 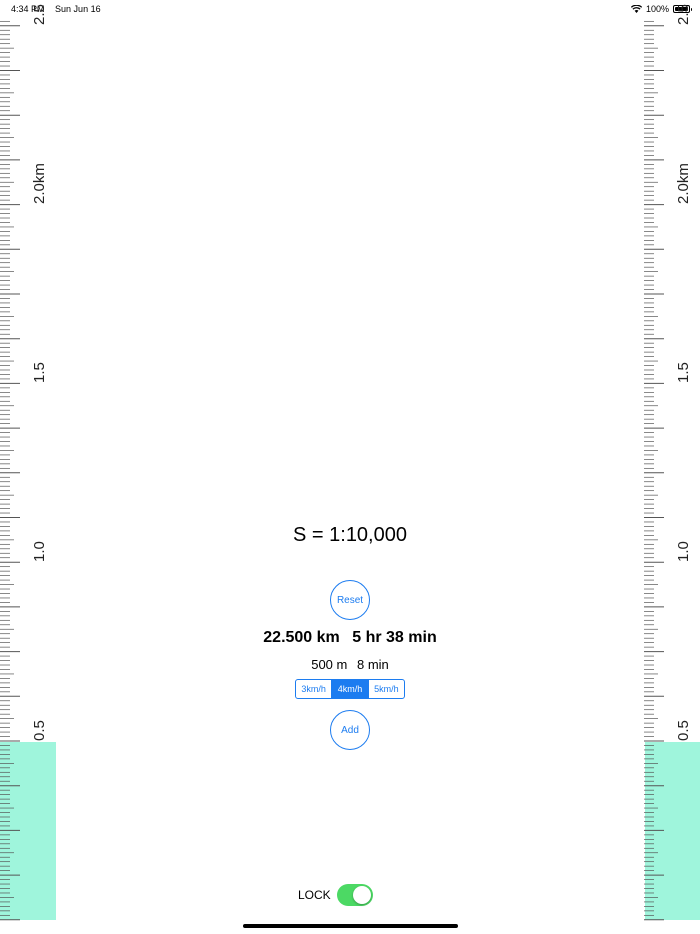 I want to click on wifi-icon, so click(x=636, y=9).